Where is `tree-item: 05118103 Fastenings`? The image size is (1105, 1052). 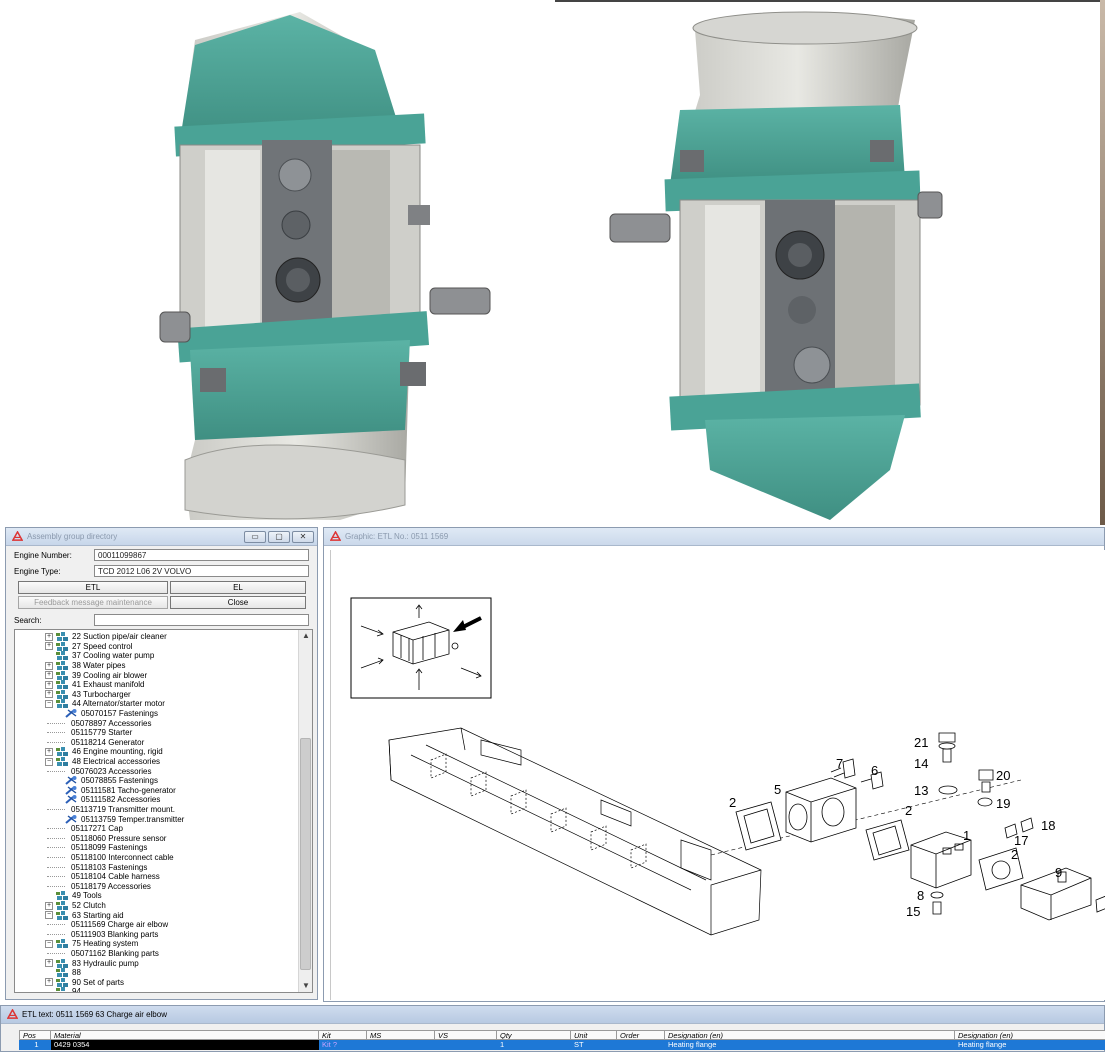 tree-item: 05118103 Fastenings is located at coordinates (97, 867).